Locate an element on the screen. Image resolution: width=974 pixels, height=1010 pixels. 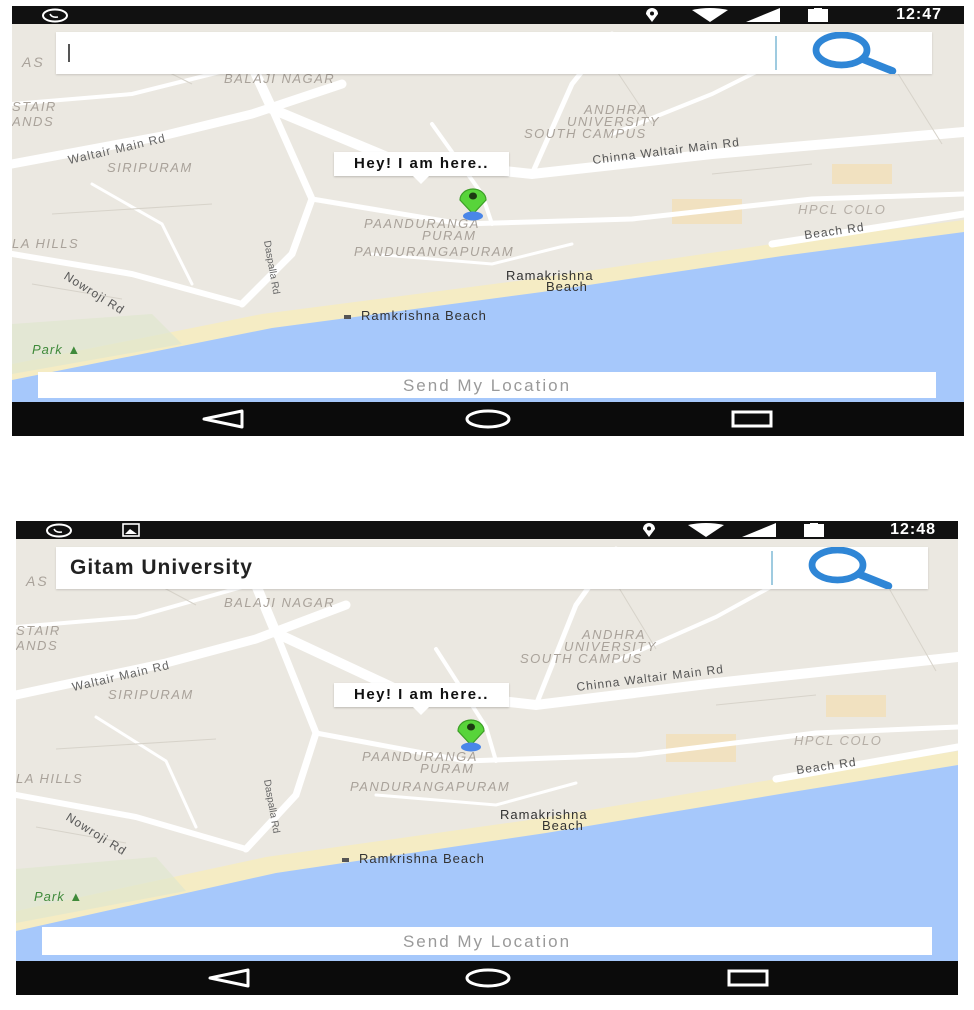
status-time: 12:48 is located at coordinates (913, 529).